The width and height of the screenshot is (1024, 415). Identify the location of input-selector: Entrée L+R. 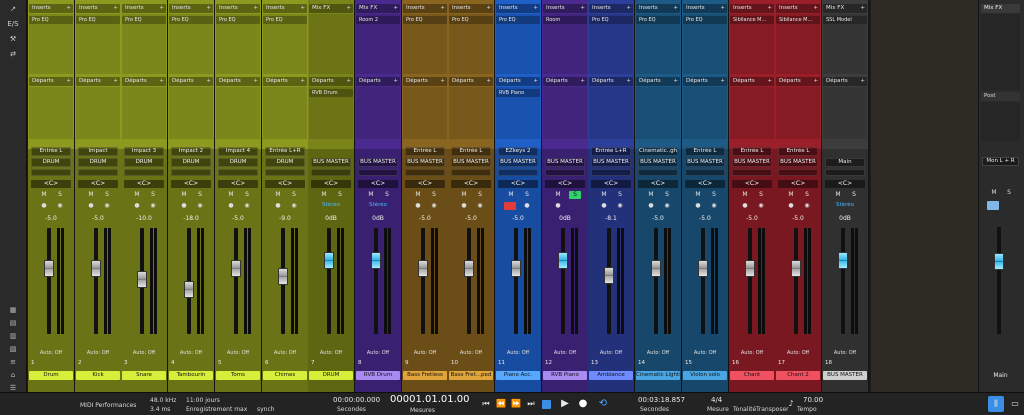
(285, 151).